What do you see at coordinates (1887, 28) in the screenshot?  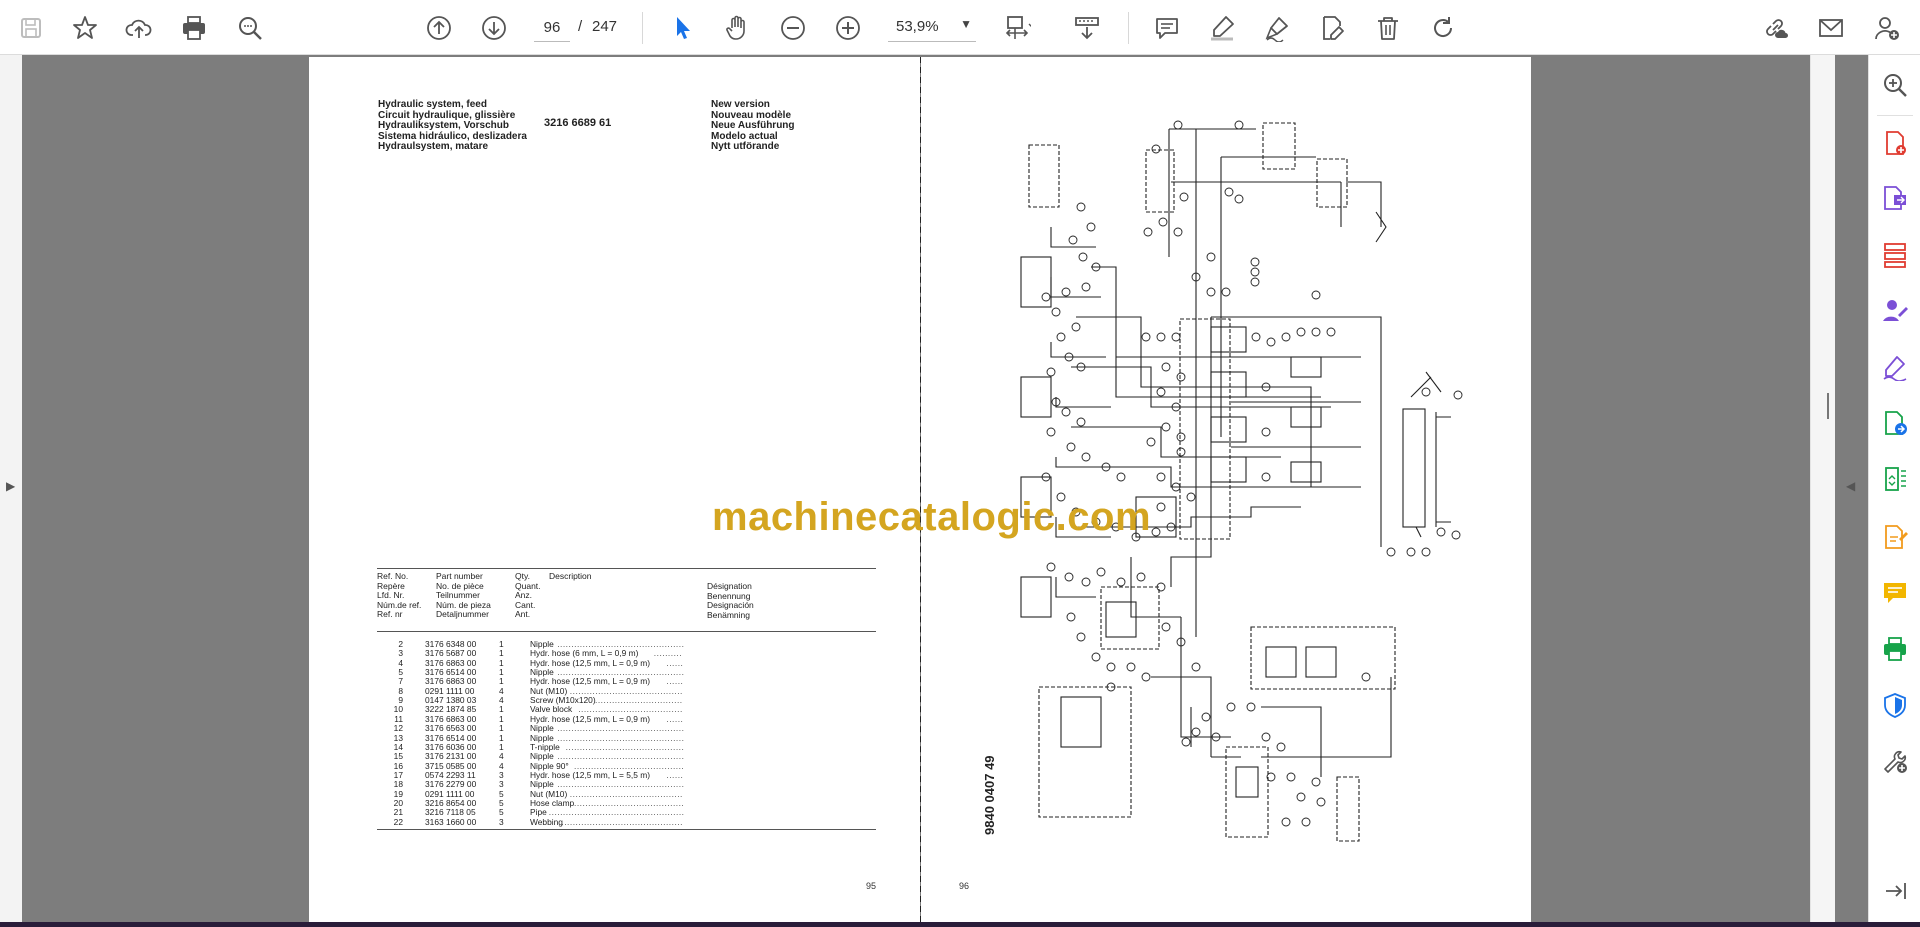 I see `user-add-icon` at bounding box center [1887, 28].